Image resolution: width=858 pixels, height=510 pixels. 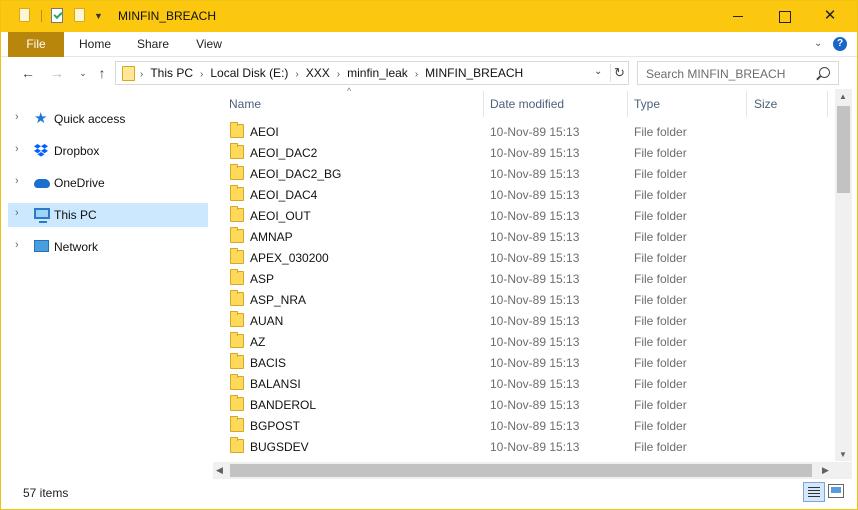 What do you see at coordinates (474, 73) in the screenshot?
I see `breadcrumb-minfin-breach: MINFIN_BREACH` at bounding box center [474, 73].